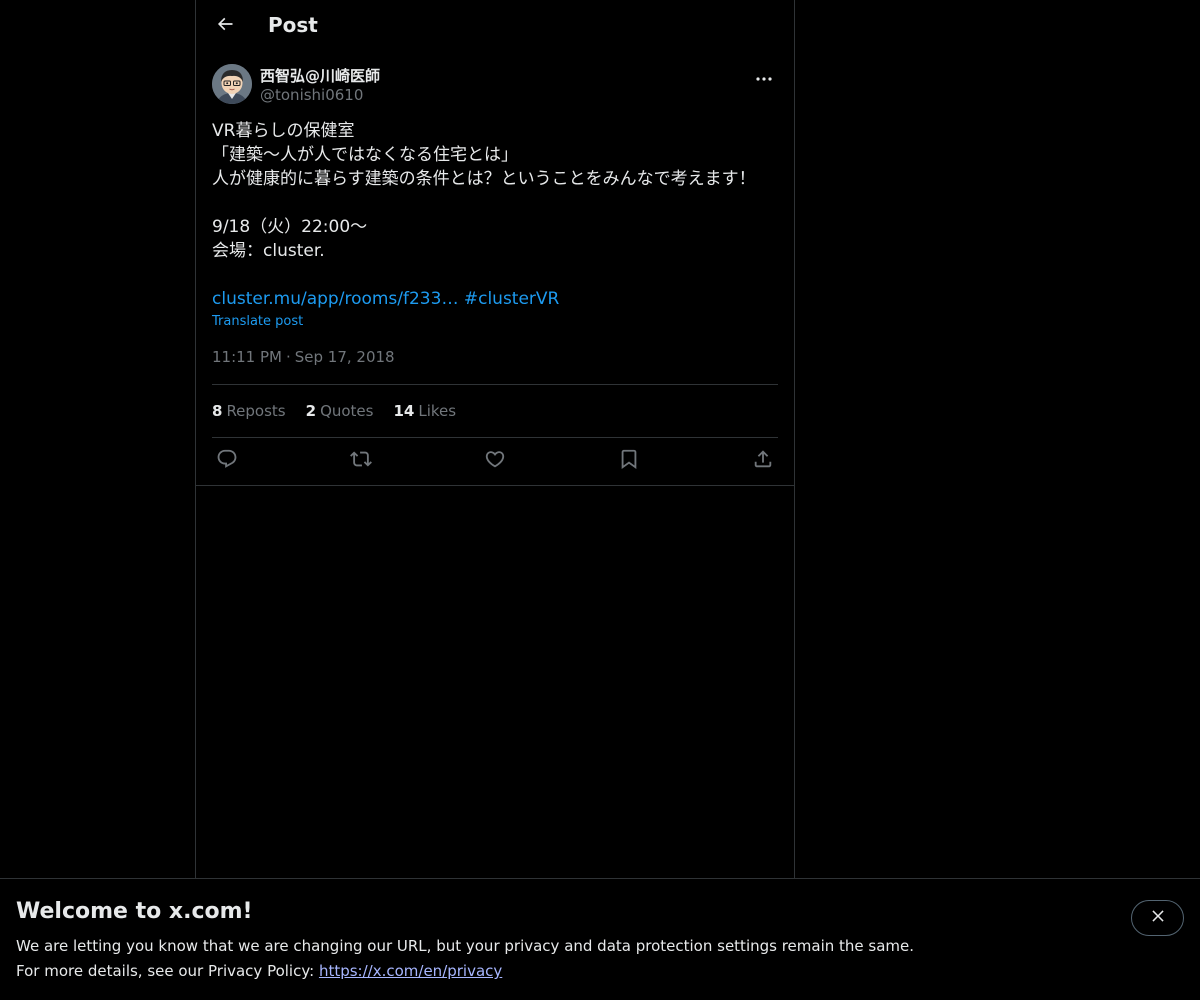  What do you see at coordinates (134, 911) in the screenshot?
I see `banner-title: Welcome to x.com!` at bounding box center [134, 911].